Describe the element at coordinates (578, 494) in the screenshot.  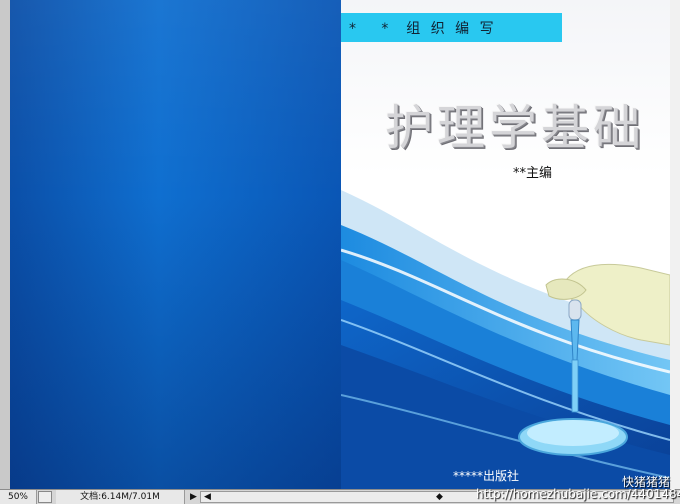
I see `watermark-url: http://homezhubajie.com/4401484/` at that location.